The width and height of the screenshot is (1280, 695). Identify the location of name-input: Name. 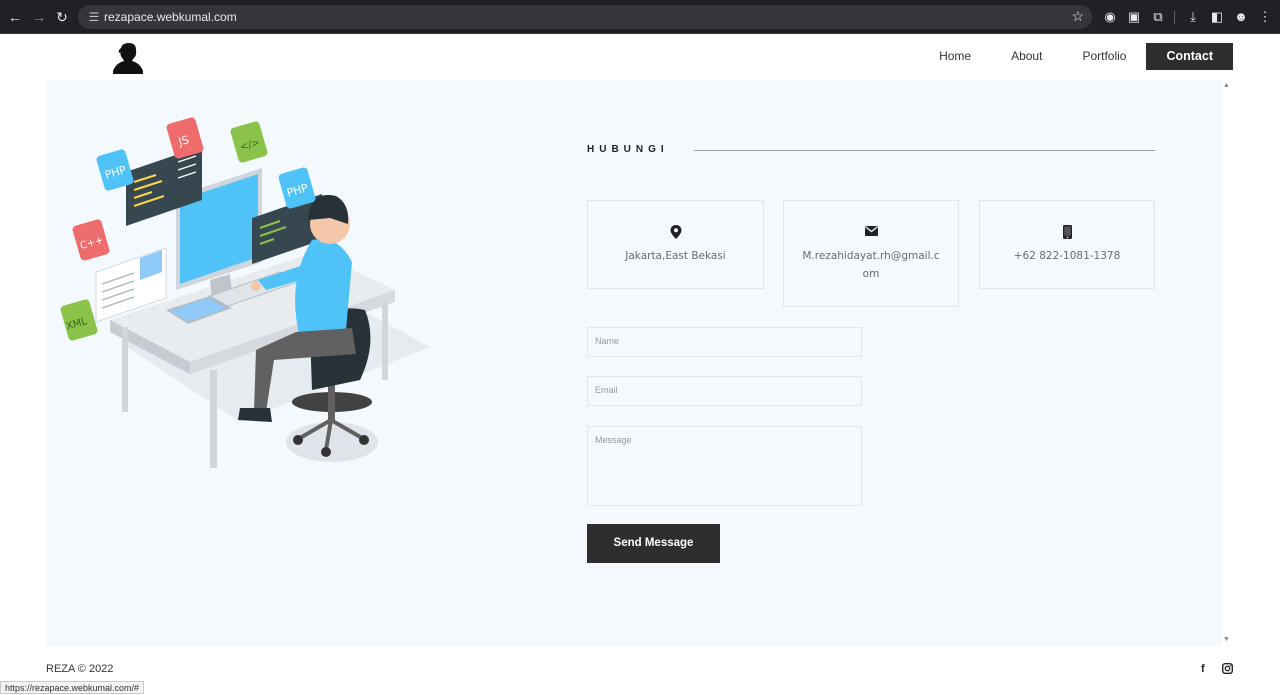
(724, 342).